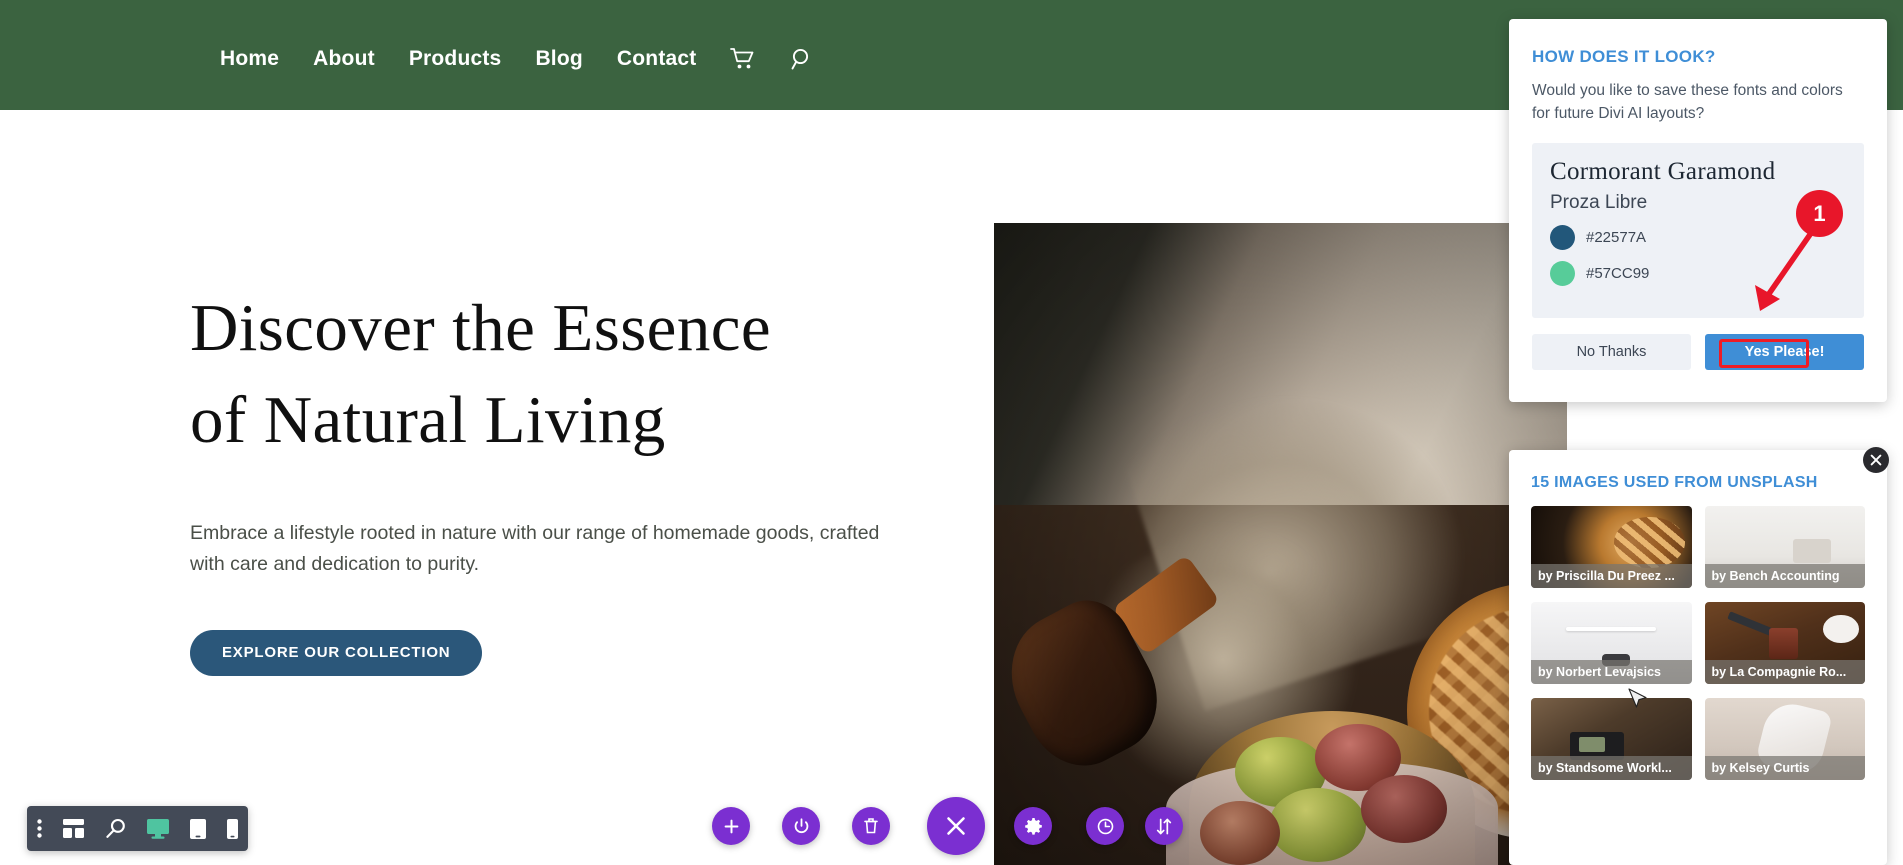  I want to click on color-swatch-row-2: #57CC99, so click(1698, 273).